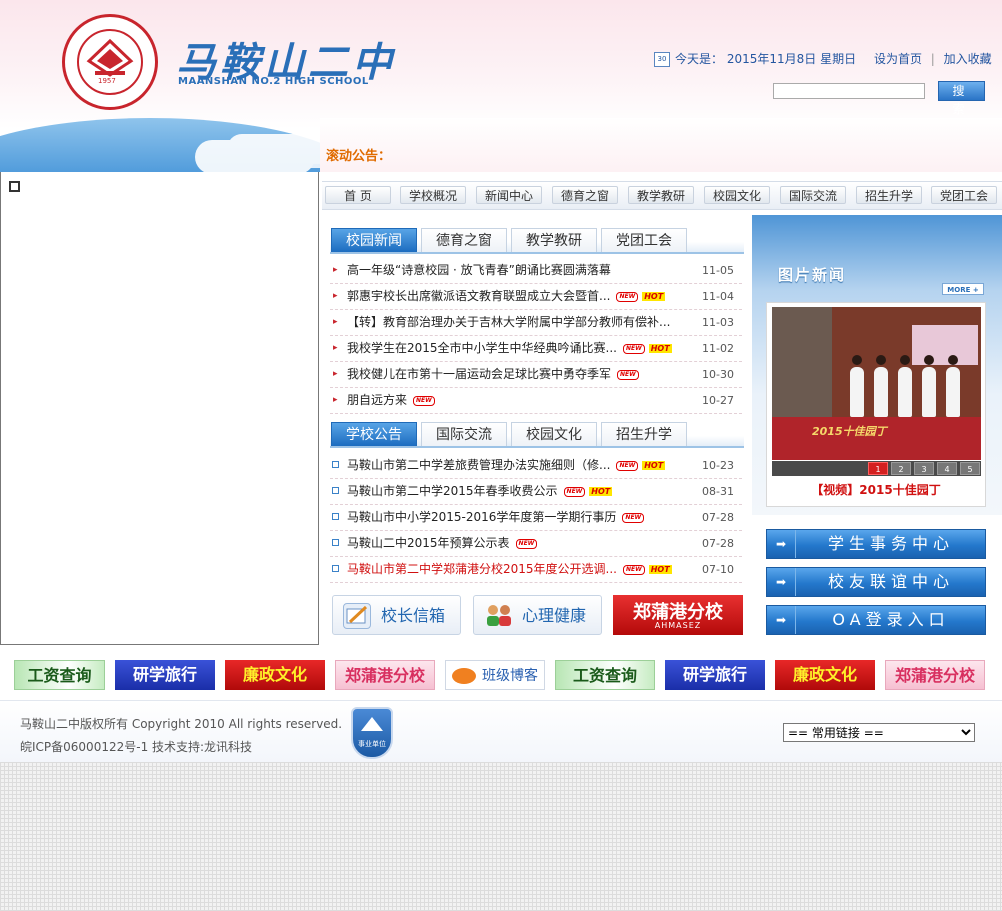 Image resolution: width=1002 pixels, height=911 pixels. I want to click on tab-campus-culture: 校园文化, so click(554, 434).